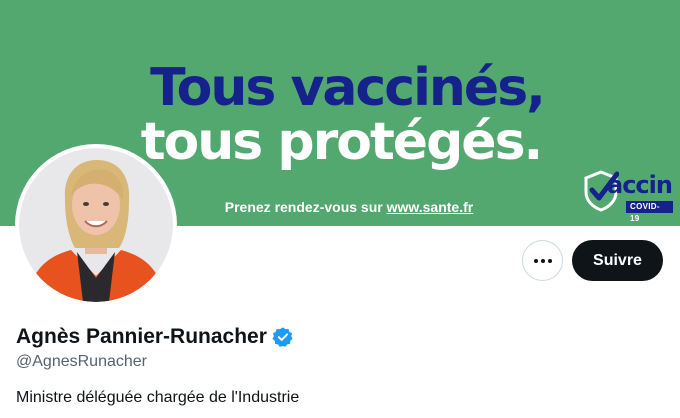 Image resolution: width=680 pixels, height=418 pixels. Describe the element at coordinates (141, 336) in the screenshot. I see `display-name: Agnès Pannier-Runacher` at that location.